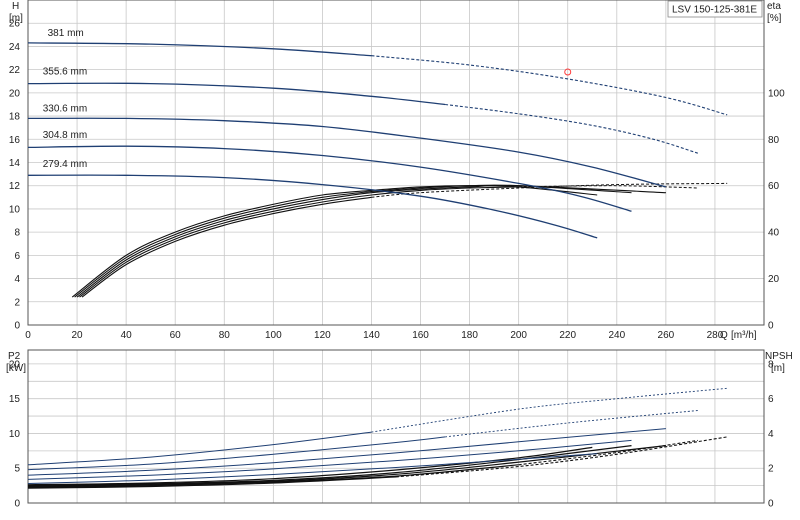 Image resolution: width=800 pixels, height=520 pixels. I want to click on pump-model-label: LSV 150-125-381E, so click(714, 10).